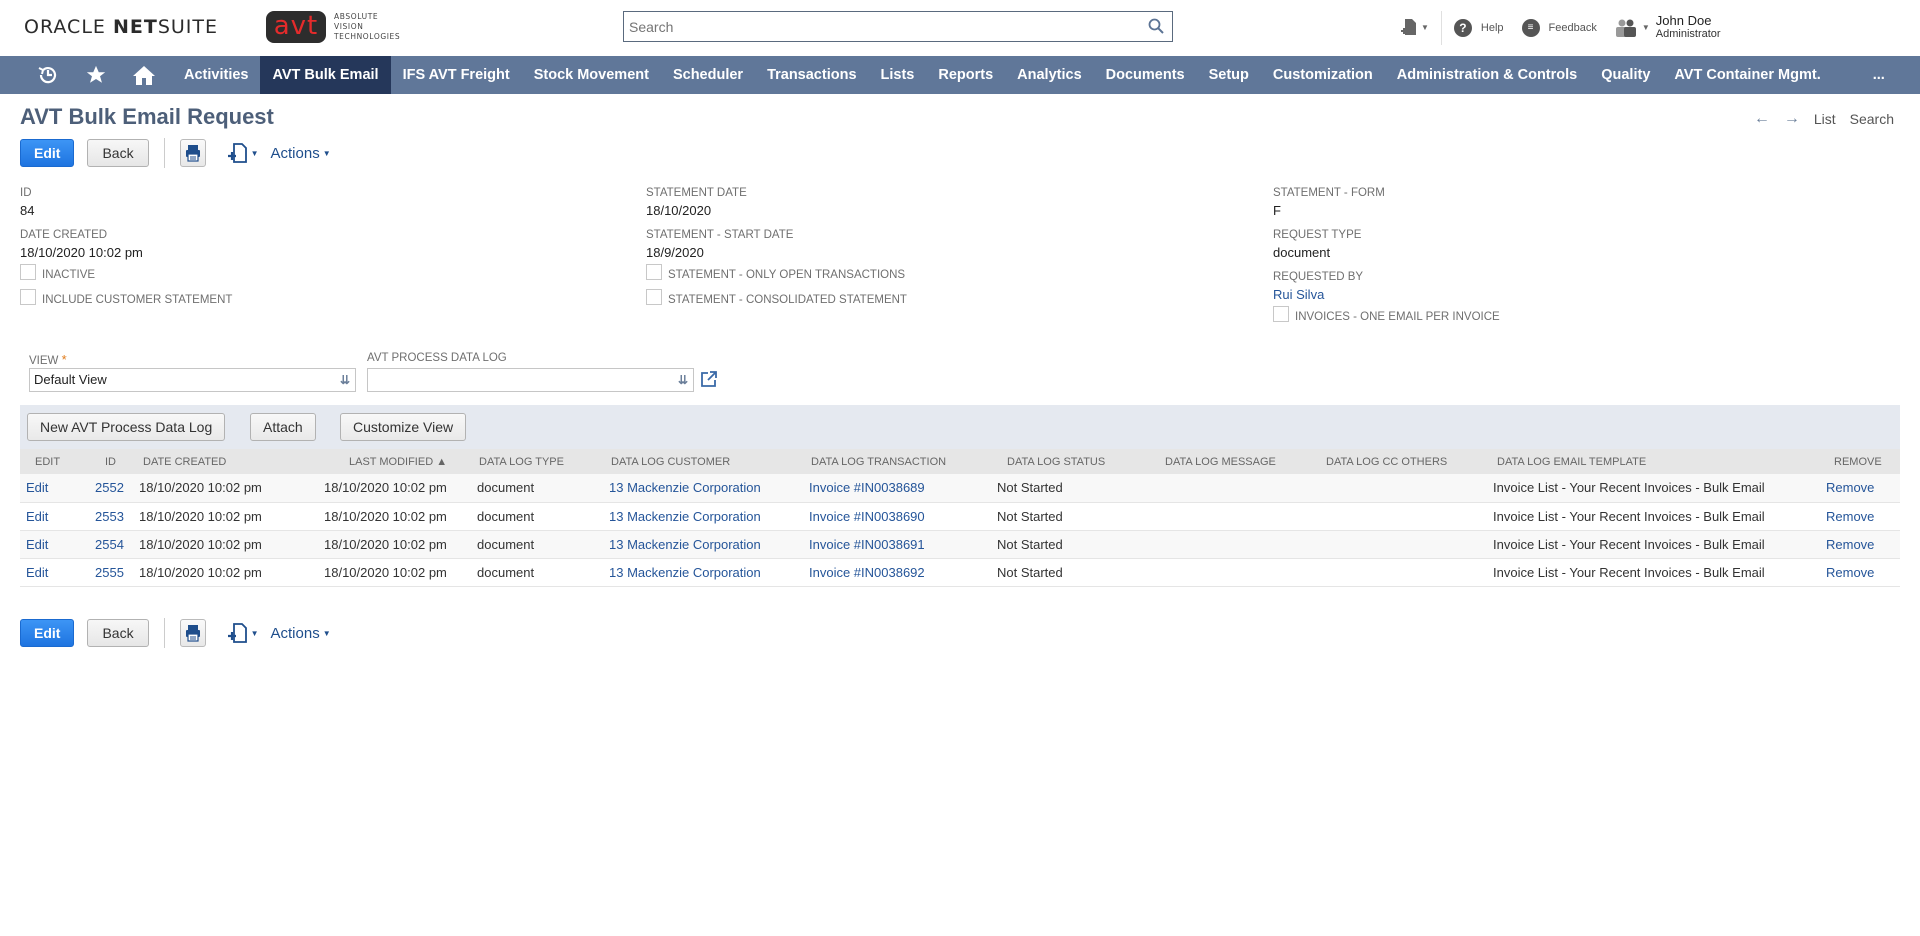 This screenshot has width=1920, height=936. What do you see at coordinates (1070, 516) in the screenshot?
I see `row-status: Not Started` at bounding box center [1070, 516].